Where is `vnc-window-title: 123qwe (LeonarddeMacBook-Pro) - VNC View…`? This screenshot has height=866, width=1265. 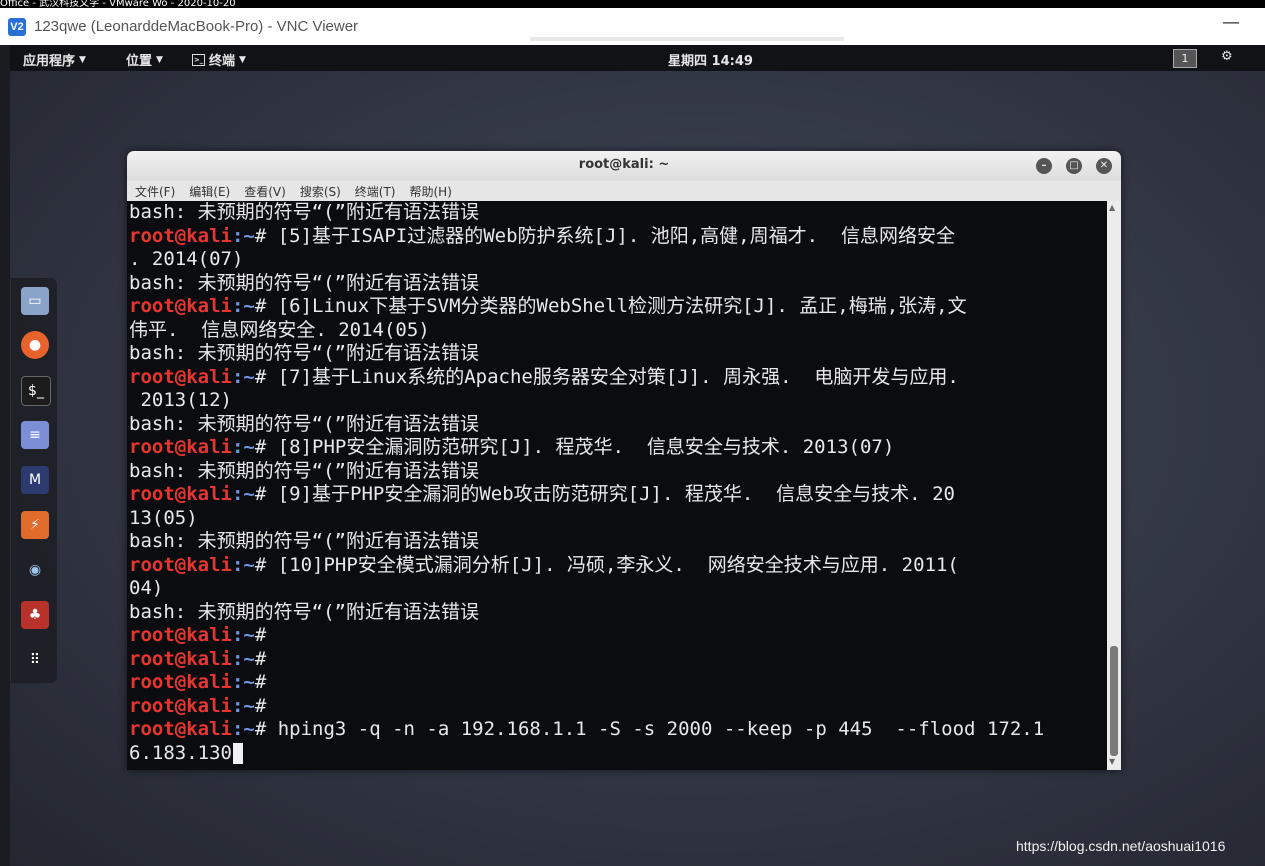 vnc-window-title: 123qwe (LeonarddeMacBook-Pro) - VNC View… is located at coordinates (196, 26).